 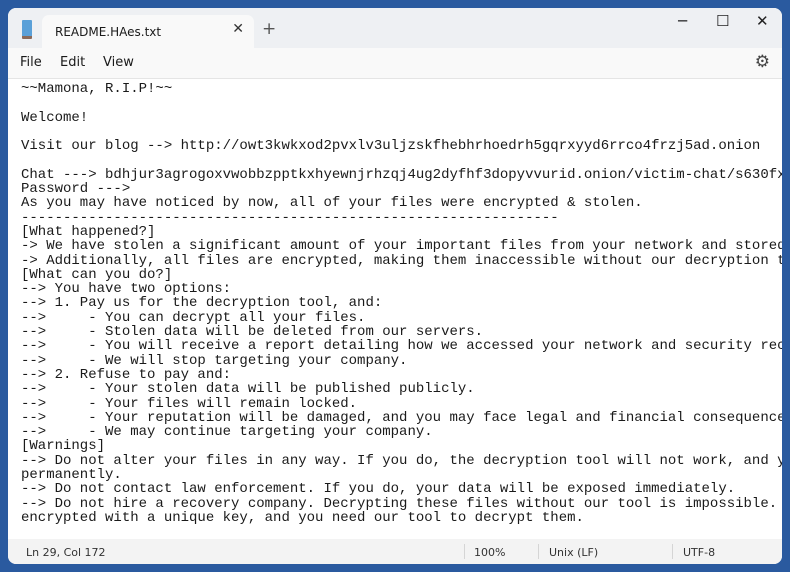 What do you see at coordinates (762, 62) in the screenshot?
I see `settings-gear-icon: ⚙` at bounding box center [762, 62].